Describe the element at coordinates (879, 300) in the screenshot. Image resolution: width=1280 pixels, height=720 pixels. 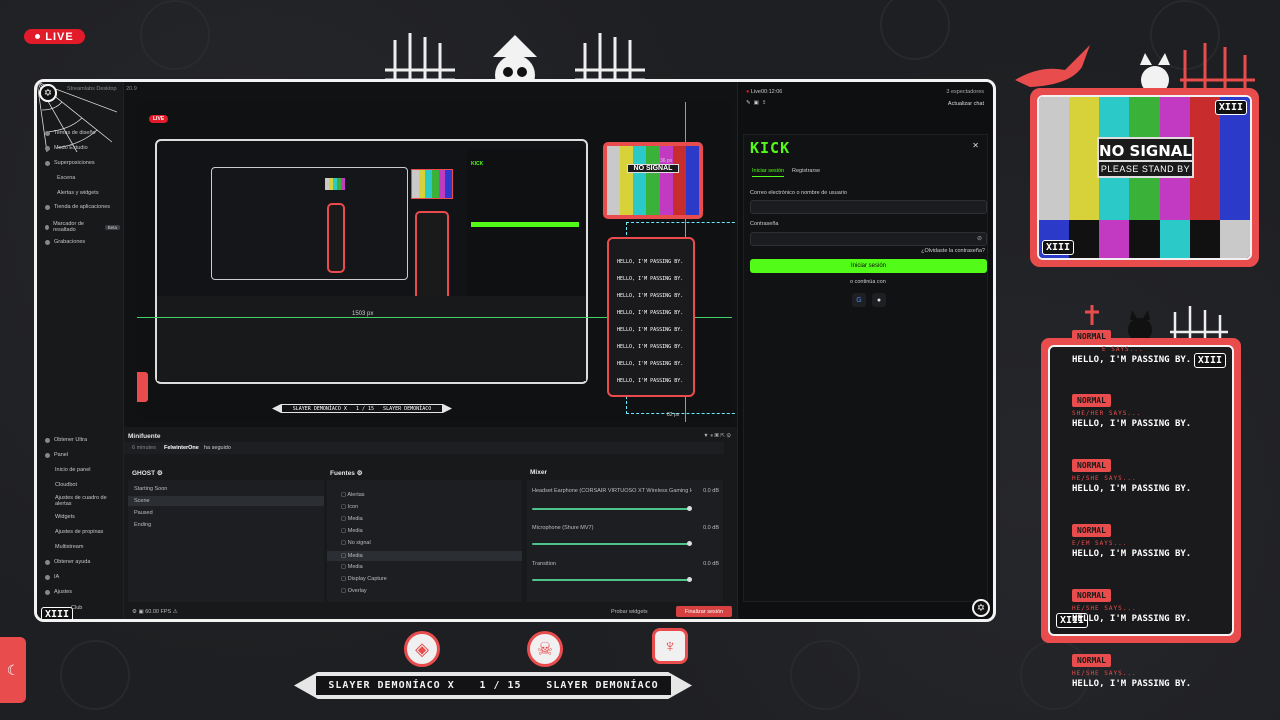
I see `apple-login-icon: ●` at that location.